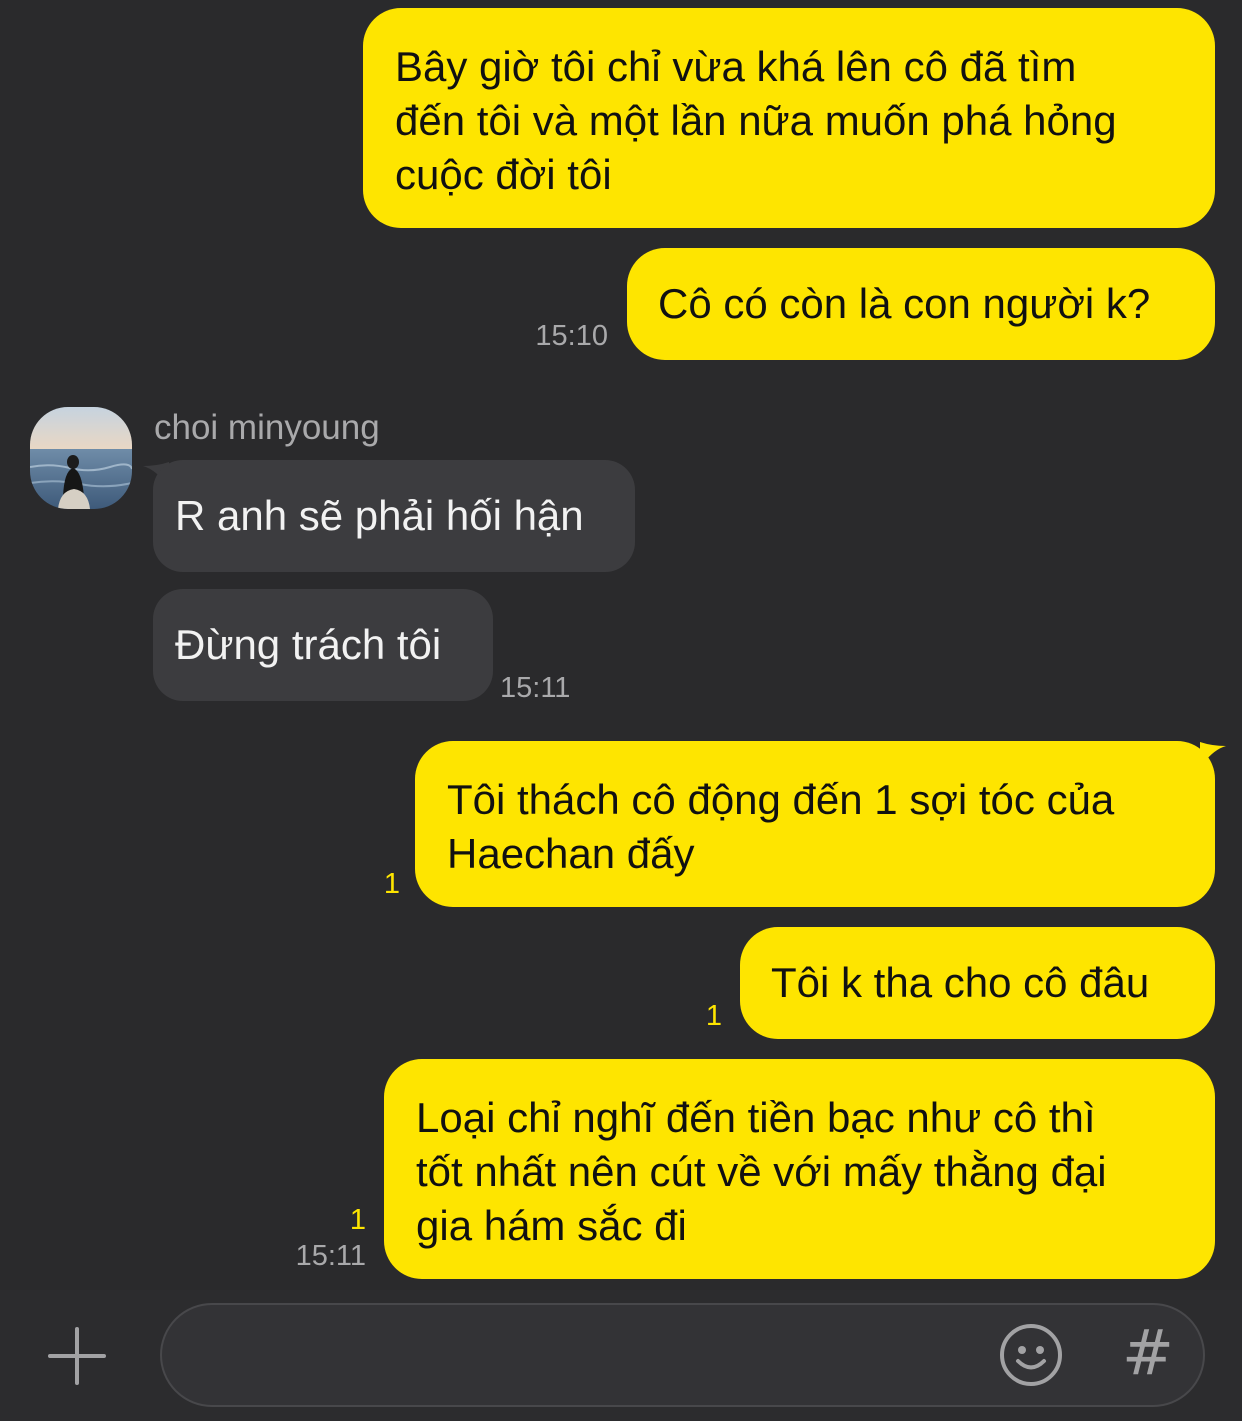 The width and height of the screenshot is (1242, 1421). Describe the element at coordinates (1031, 1355) in the screenshot. I see `emoticon-icon` at that location.